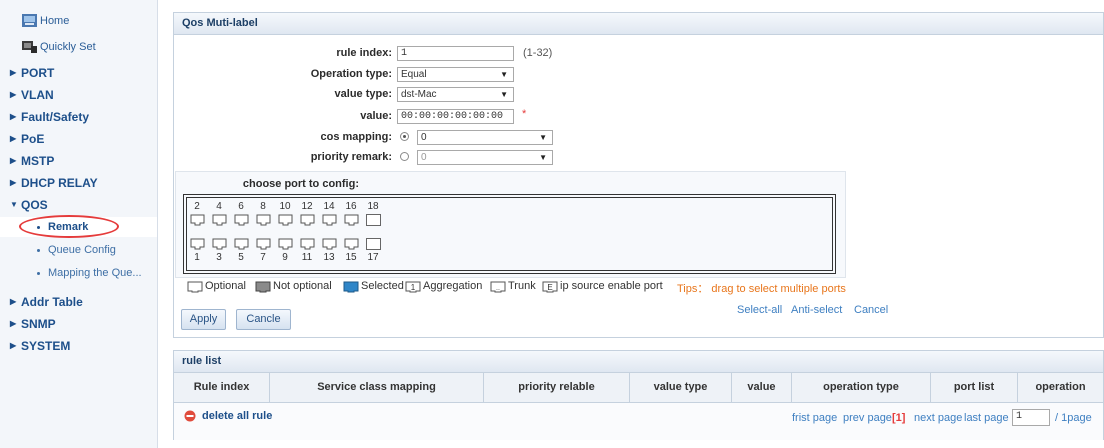 The image size is (1104, 448). Describe the element at coordinates (363, 94) in the screenshot. I see `value-type-label: value type:` at that location.